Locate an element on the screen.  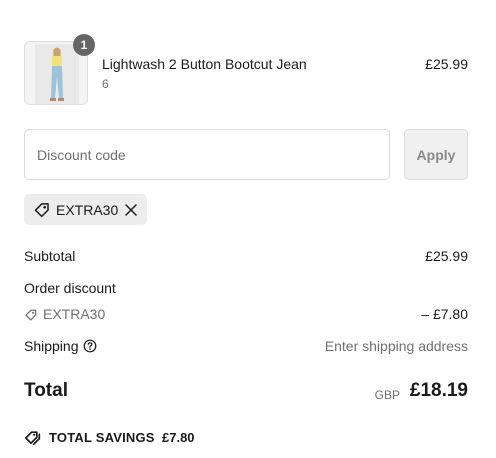
order-discount-code-row: EXTRA30 – £7.80 is located at coordinates (246, 315).